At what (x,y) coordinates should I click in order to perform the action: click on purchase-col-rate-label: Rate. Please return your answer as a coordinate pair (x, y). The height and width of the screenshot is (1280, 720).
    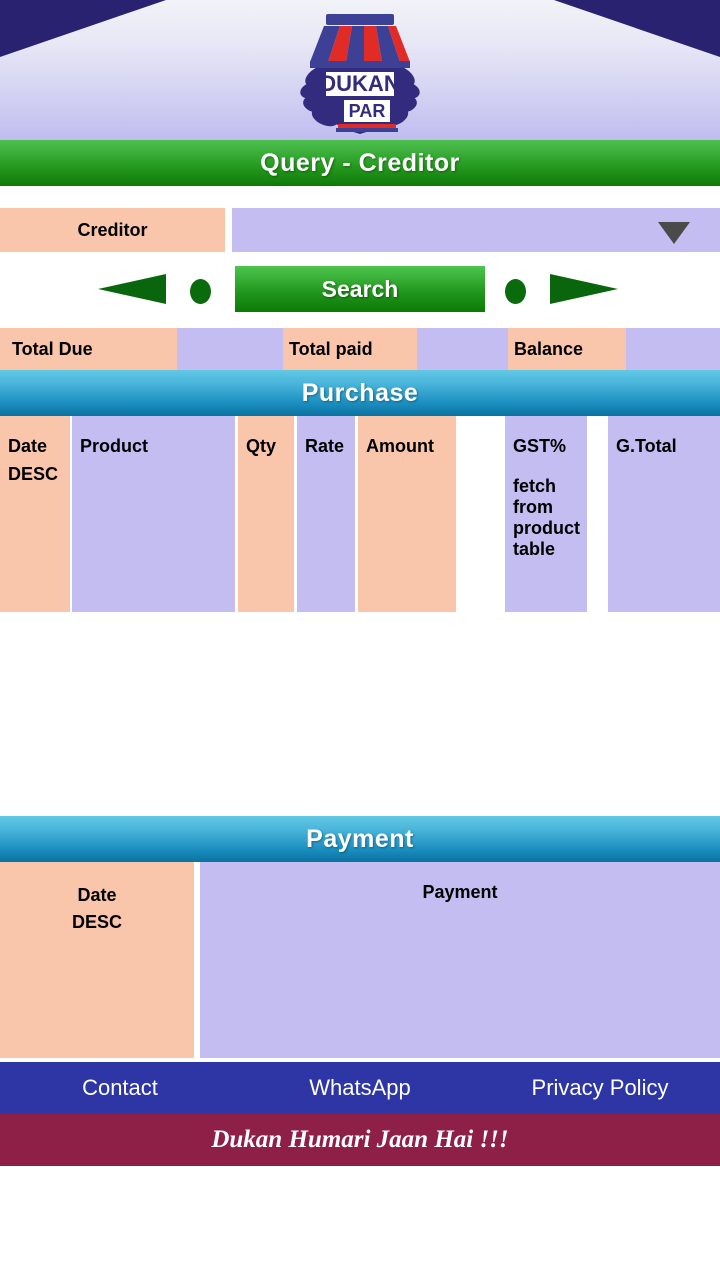
    Looking at the image, I should click on (325, 446).